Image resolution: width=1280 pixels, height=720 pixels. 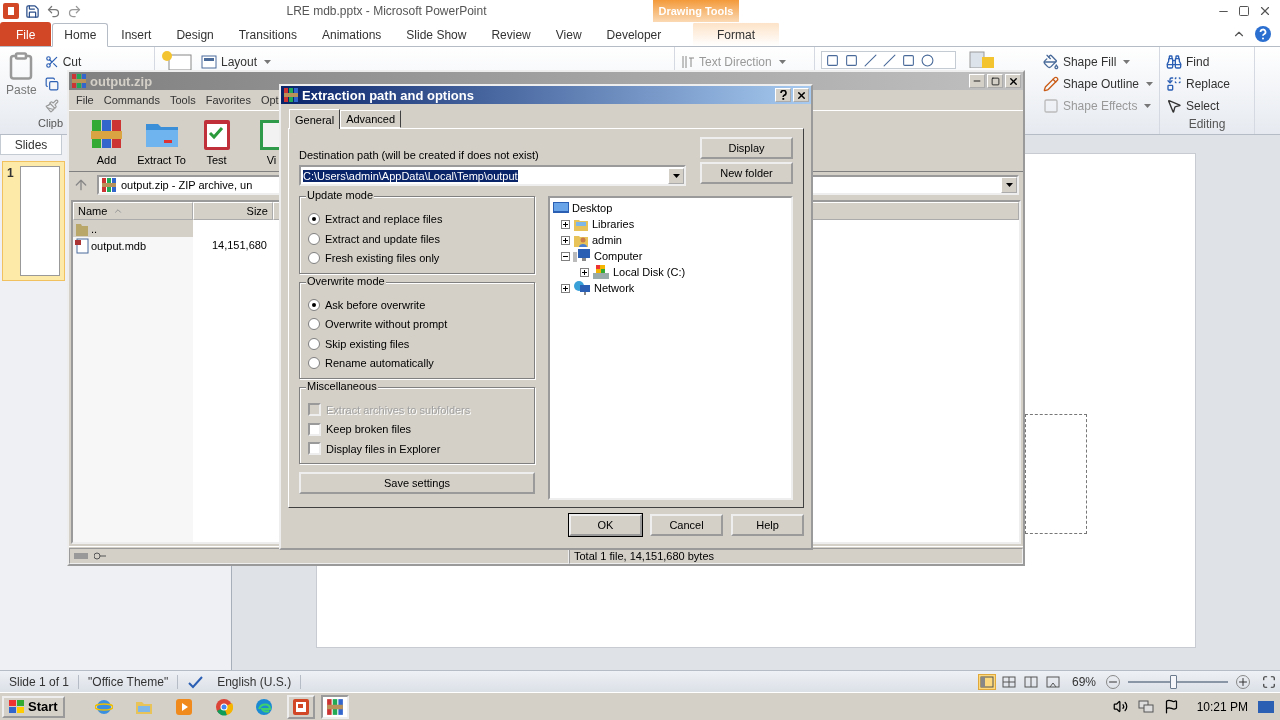 I want to click on tree-item: Desktop, so click(x=592, y=208).